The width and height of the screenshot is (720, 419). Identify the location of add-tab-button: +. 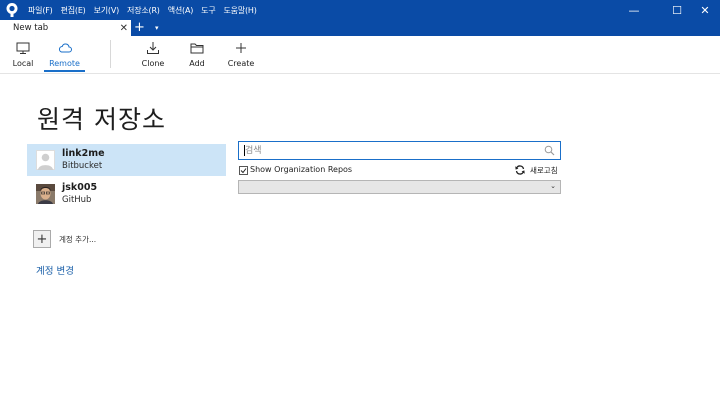
(139, 28).